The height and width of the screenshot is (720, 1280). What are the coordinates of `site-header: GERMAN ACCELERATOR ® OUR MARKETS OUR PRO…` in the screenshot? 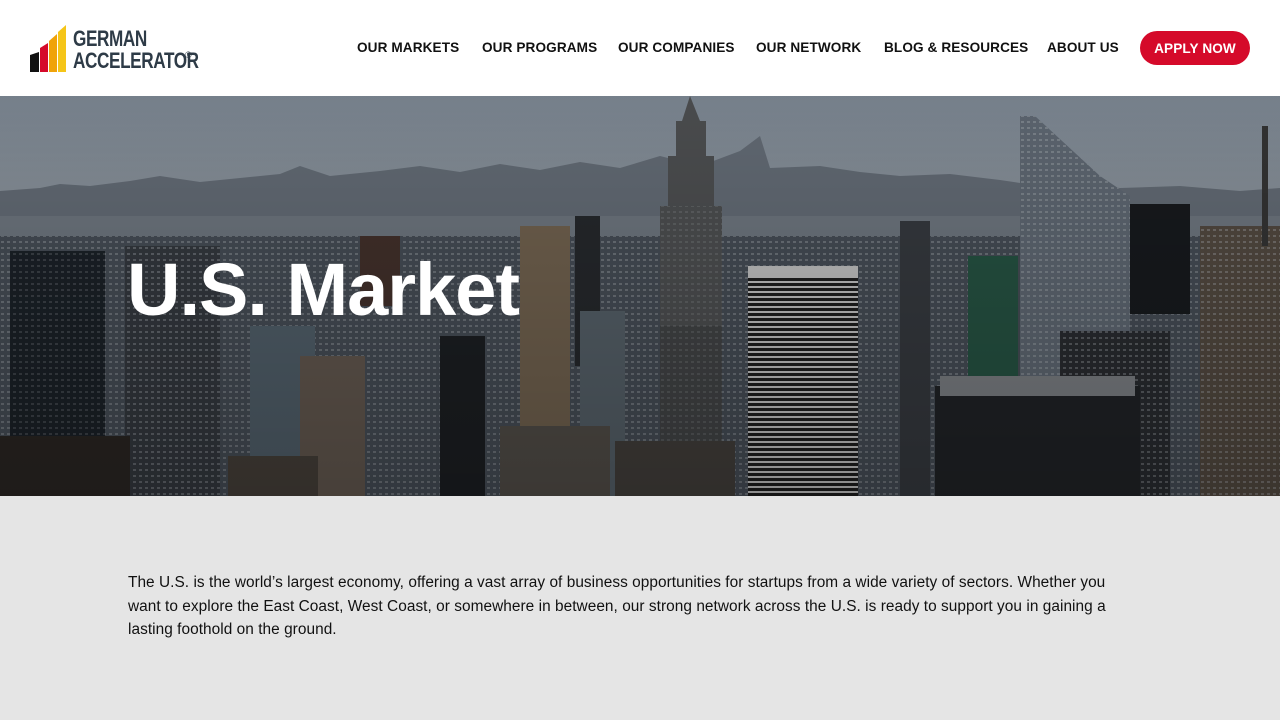 It's located at (640, 48).